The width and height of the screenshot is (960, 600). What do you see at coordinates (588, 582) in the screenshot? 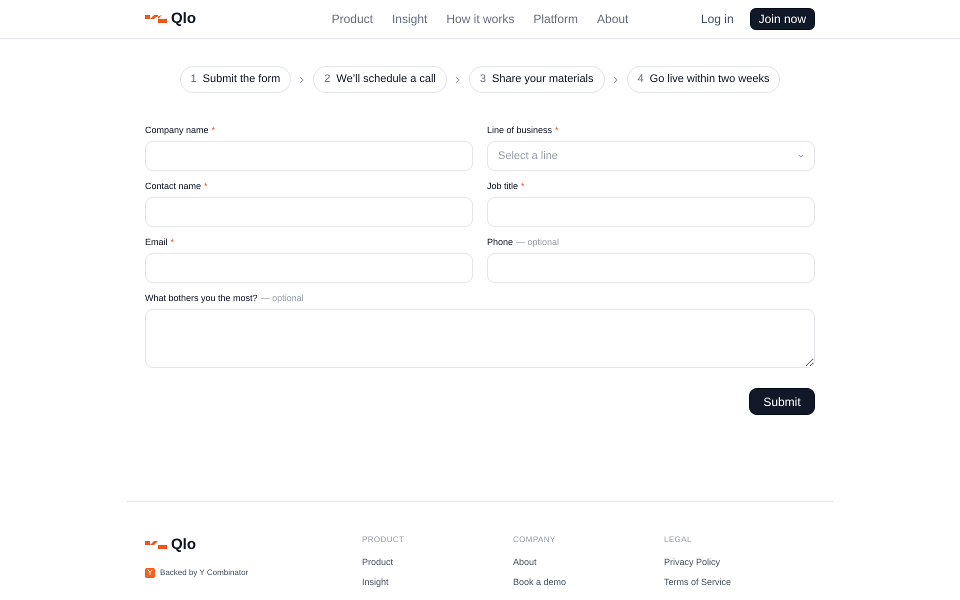
I see `footer-link: Book a demo` at bounding box center [588, 582].